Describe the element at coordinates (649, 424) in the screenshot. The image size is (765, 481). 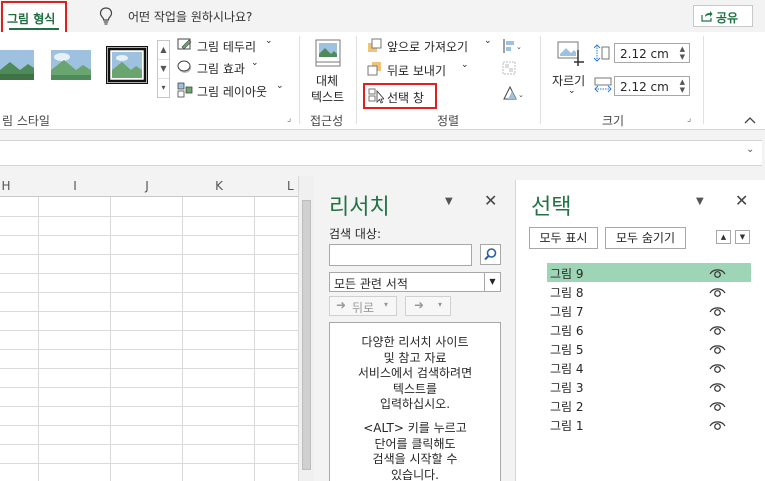
I see `selection-item-picture-1: 그림 1` at that location.